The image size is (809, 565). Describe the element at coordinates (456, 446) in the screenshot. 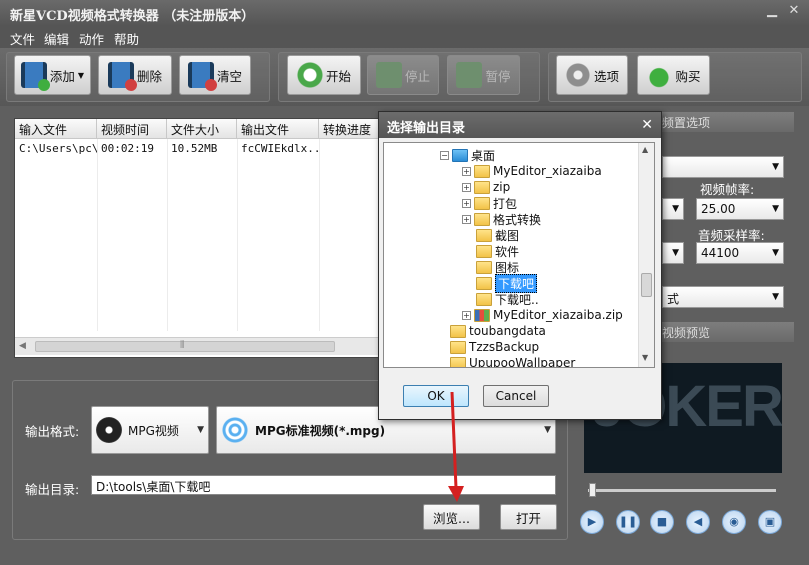

I see `annotation-arrow` at that location.